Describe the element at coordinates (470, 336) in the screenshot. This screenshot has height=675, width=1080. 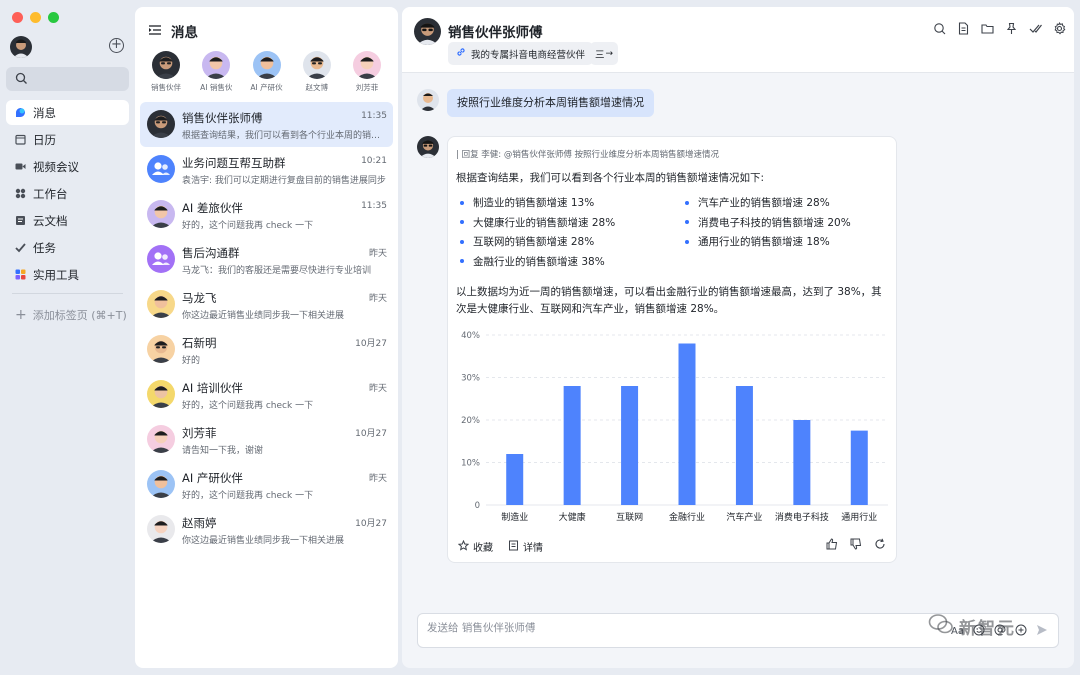
I see `y-tick-label: 40%` at that location.